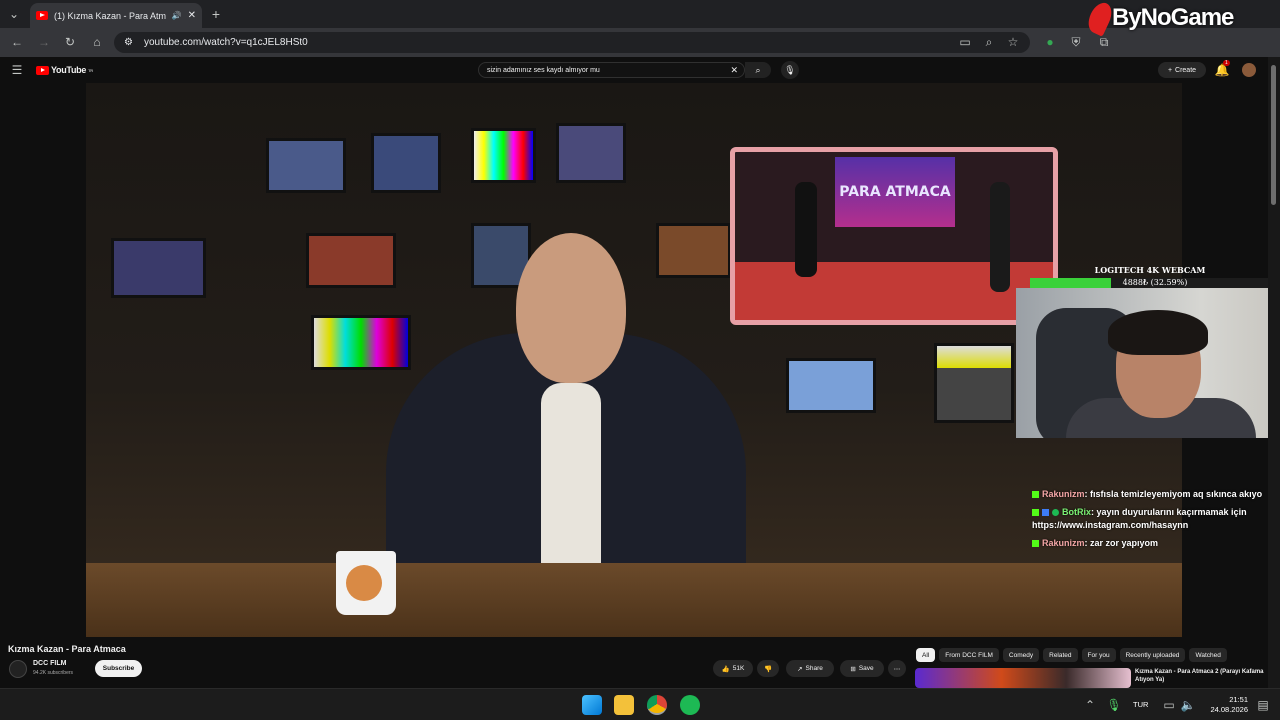  I want to click on more-actions-button: ⋯, so click(897, 668).